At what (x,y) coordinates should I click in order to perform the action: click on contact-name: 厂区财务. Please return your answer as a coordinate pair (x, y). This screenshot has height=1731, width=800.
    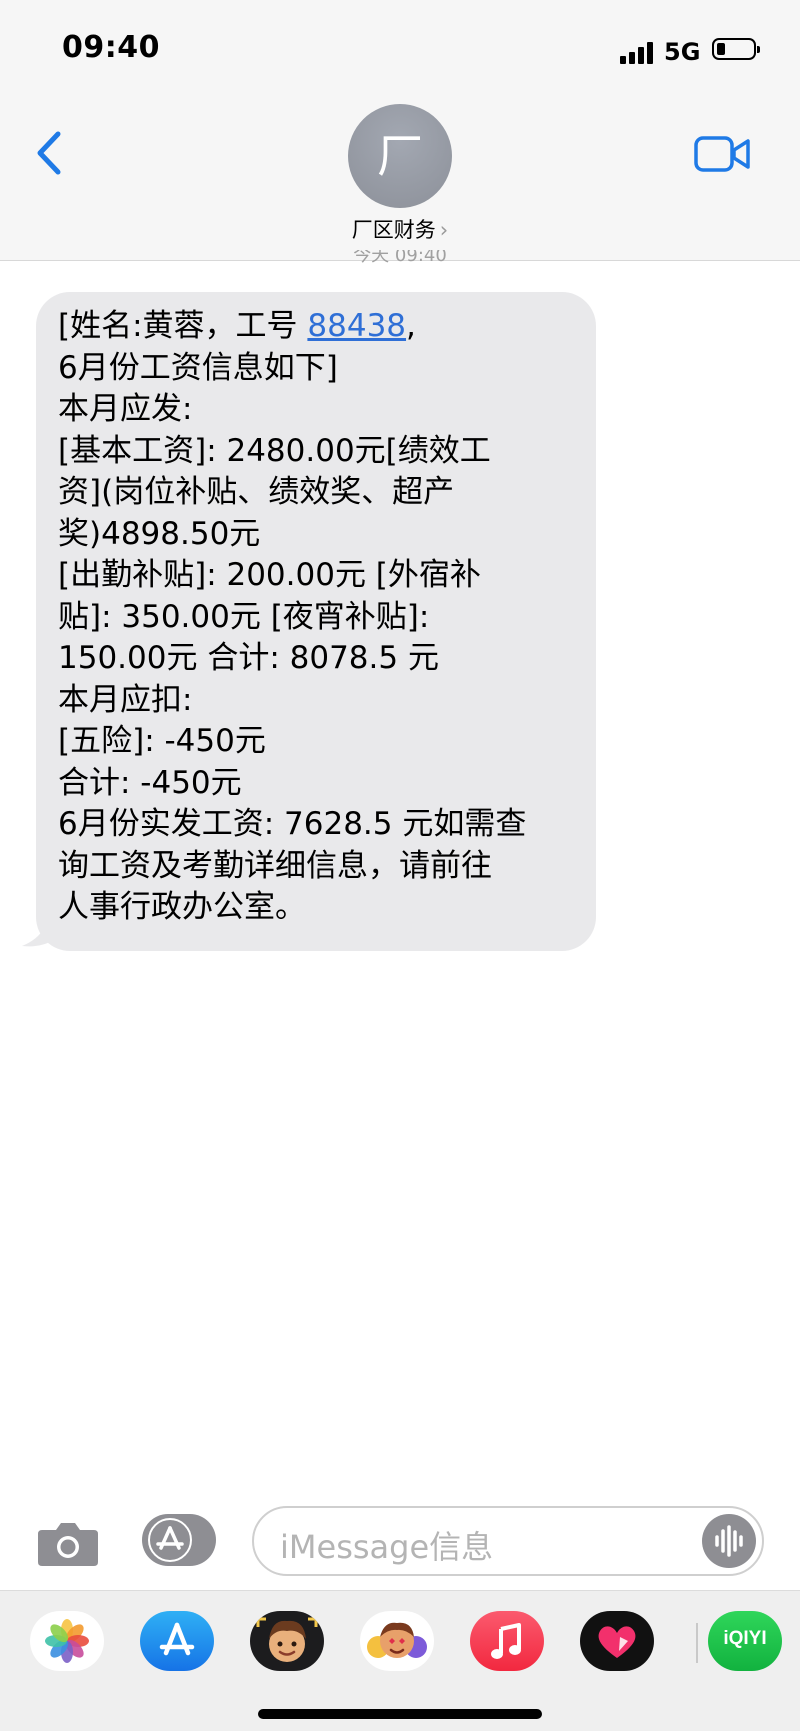
    Looking at the image, I should click on (393, 230).